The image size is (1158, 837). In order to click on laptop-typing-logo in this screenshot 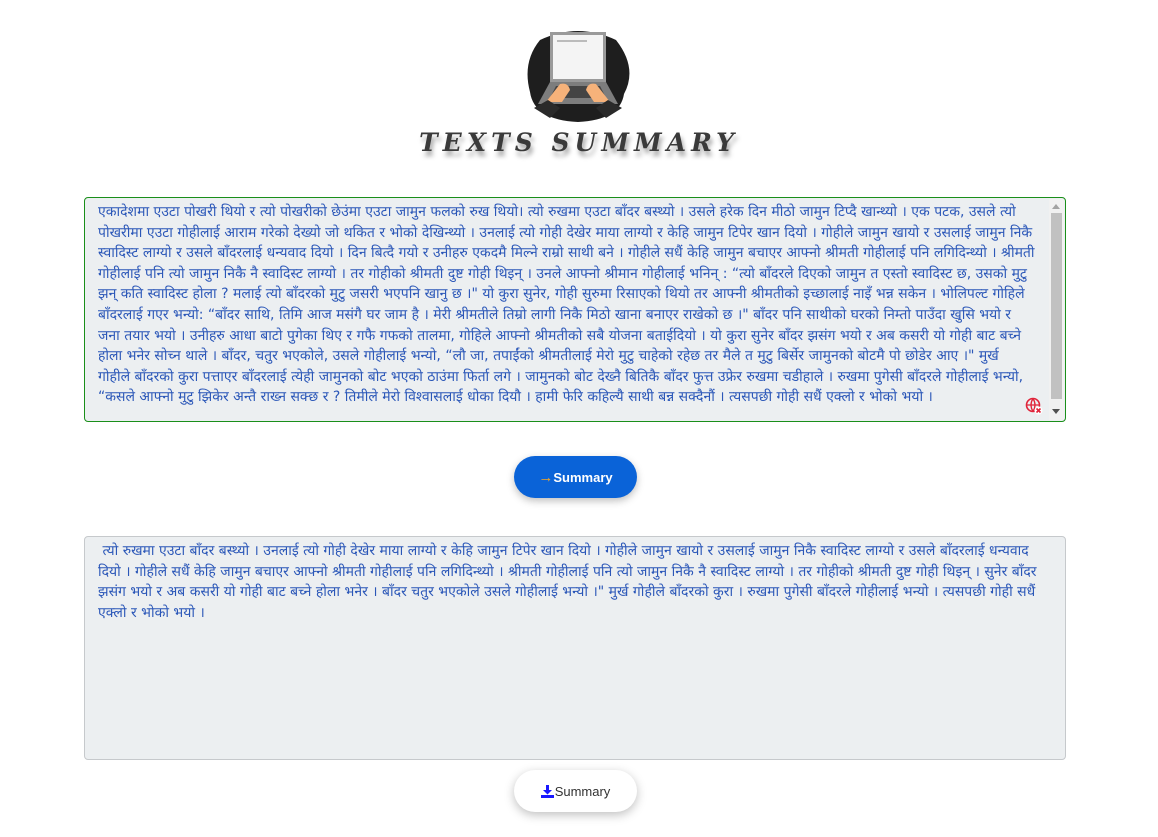, I will do `click(578, 76)`.